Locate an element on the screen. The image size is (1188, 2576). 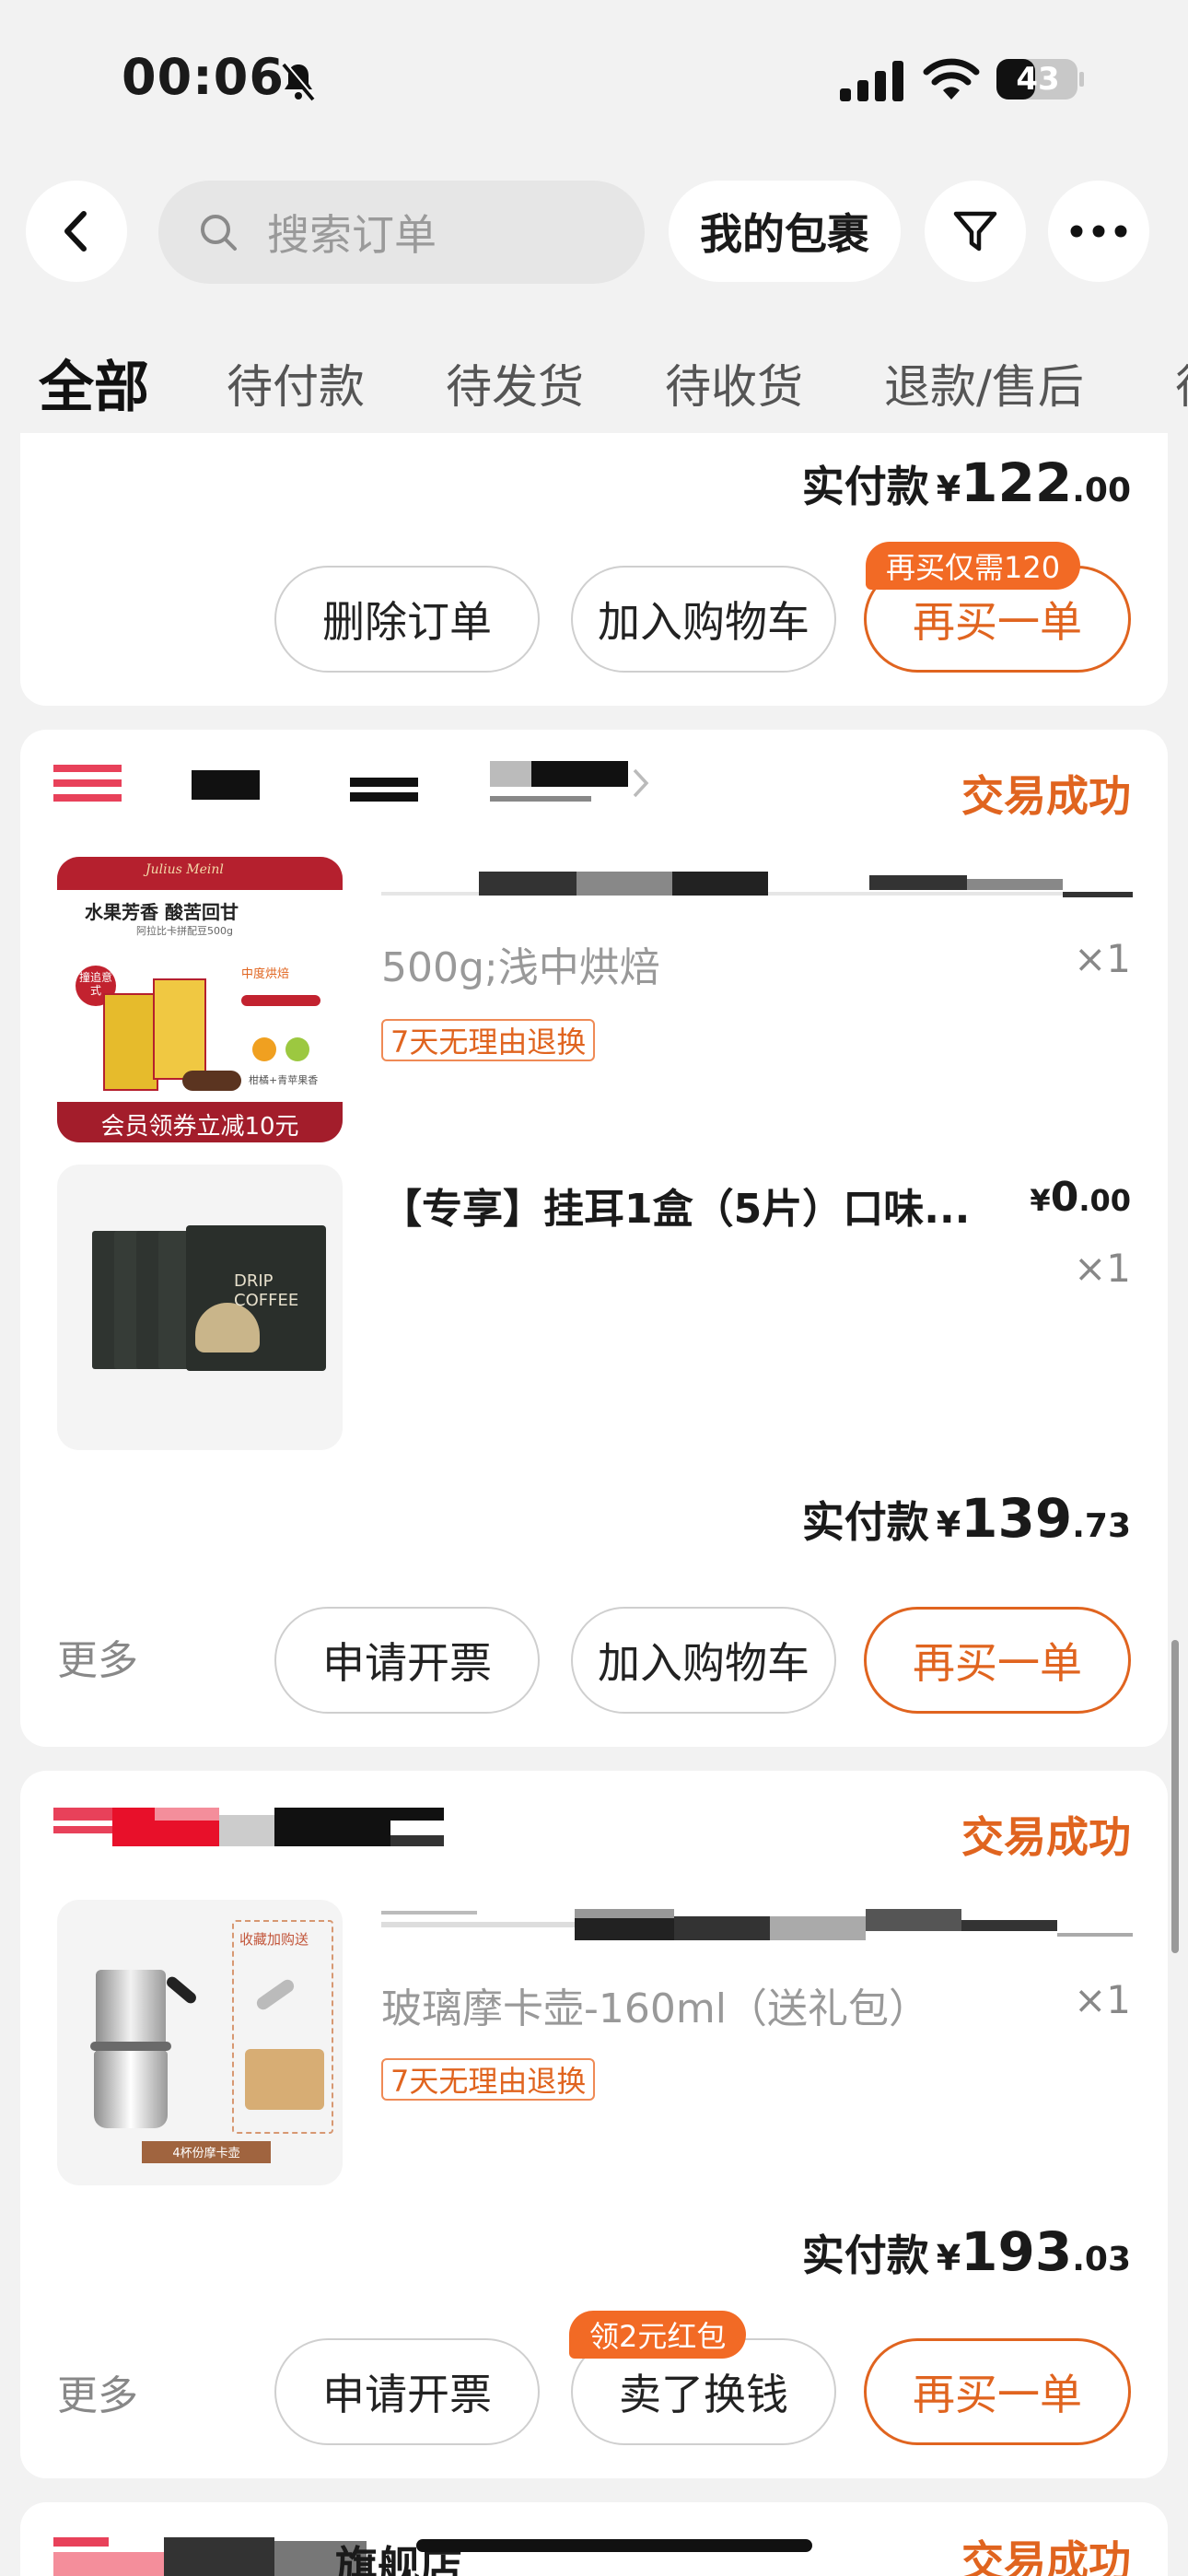
scrollbar is located at coordinates (1175, 1796).